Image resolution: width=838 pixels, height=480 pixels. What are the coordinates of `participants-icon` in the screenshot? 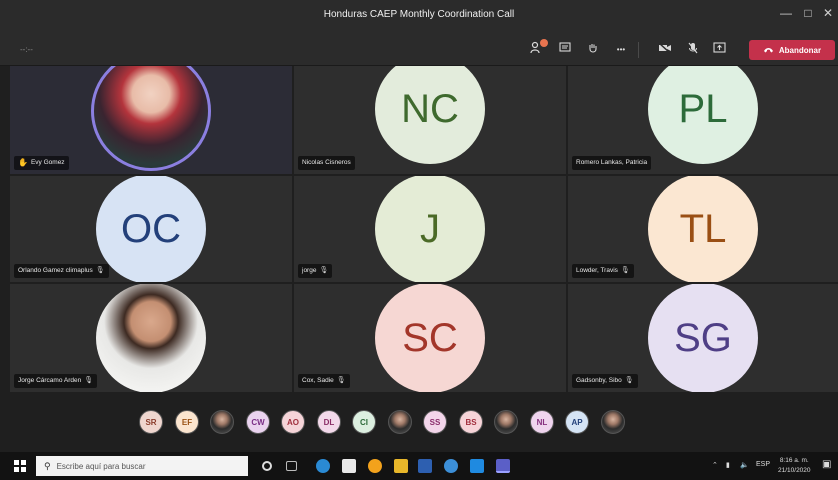 It's located at (538, 49).